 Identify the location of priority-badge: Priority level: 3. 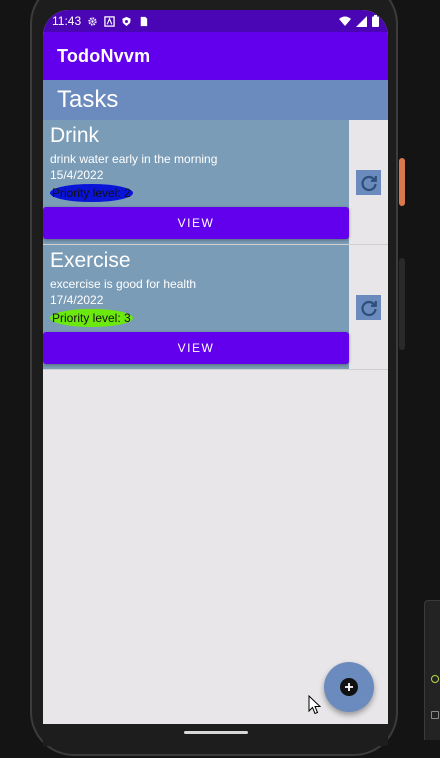
(91, 318).